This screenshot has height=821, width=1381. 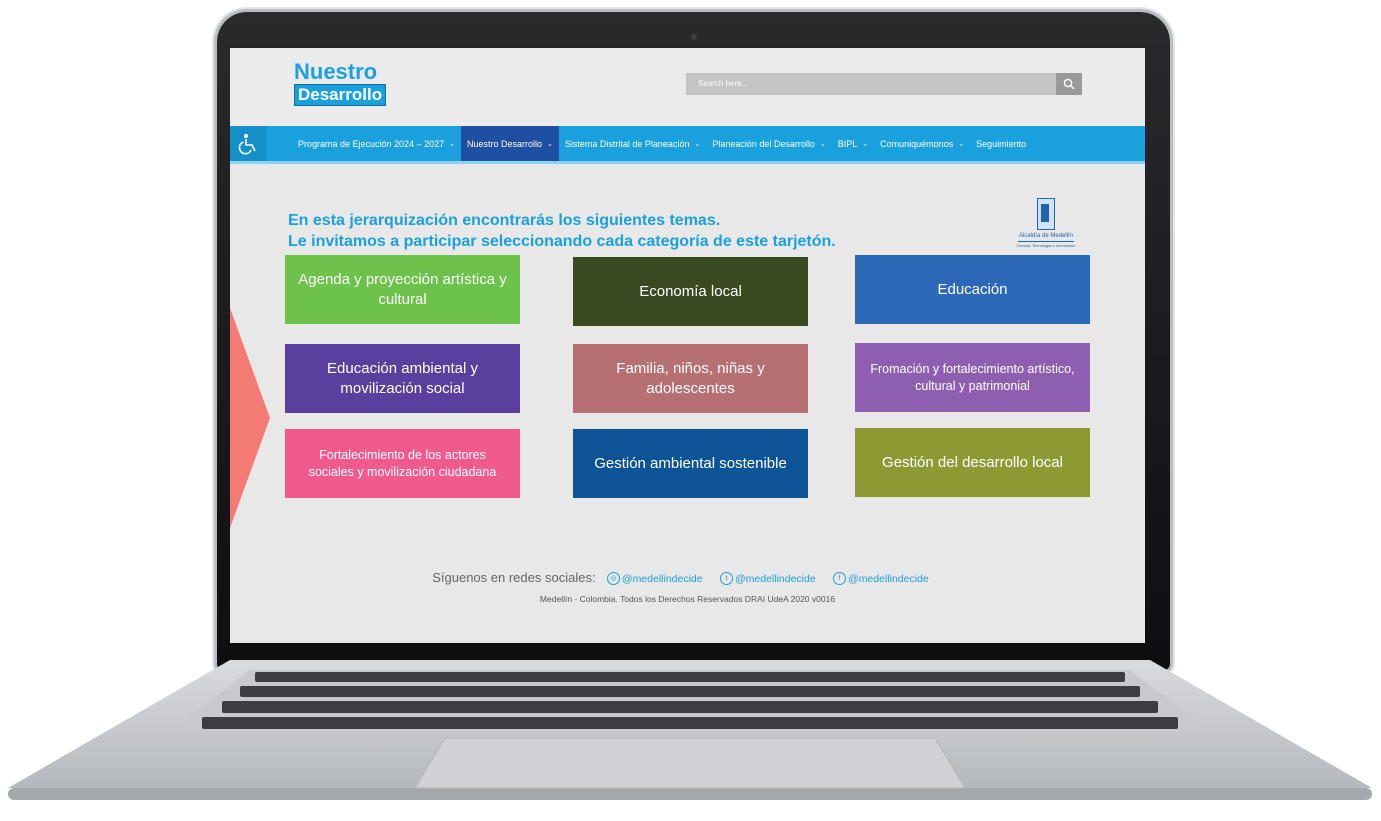 I want to click on search-button, so click(x=1069, y=84).